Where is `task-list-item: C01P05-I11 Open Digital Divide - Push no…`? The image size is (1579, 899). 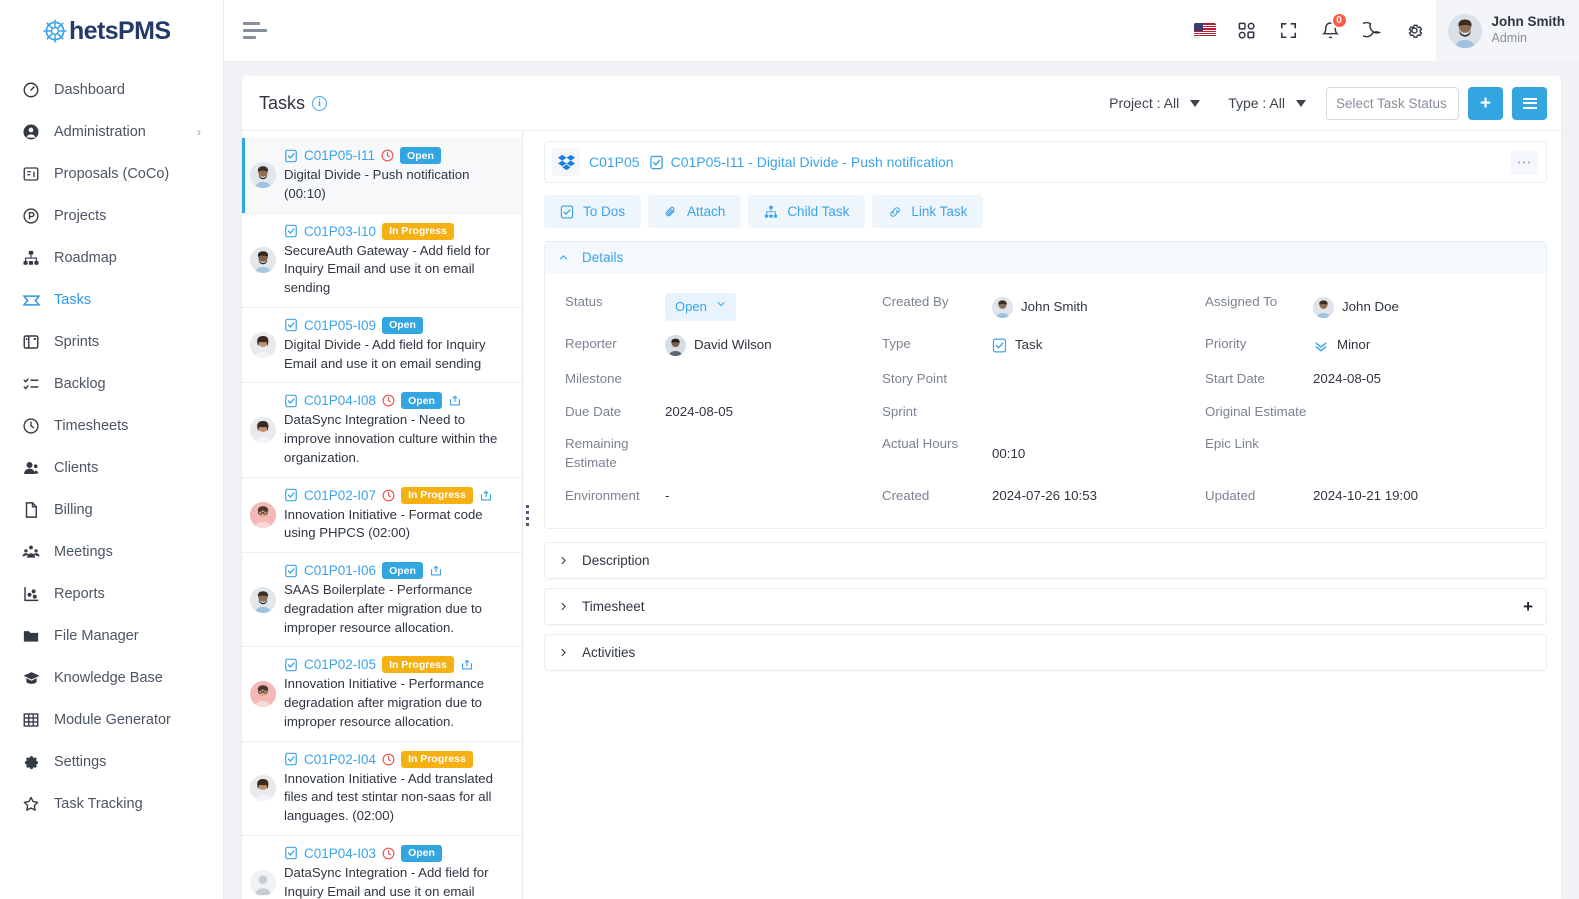 task-list-item: C01P05-I11 Open Digital Divide - Push no… is located at coordinates (382, 176).